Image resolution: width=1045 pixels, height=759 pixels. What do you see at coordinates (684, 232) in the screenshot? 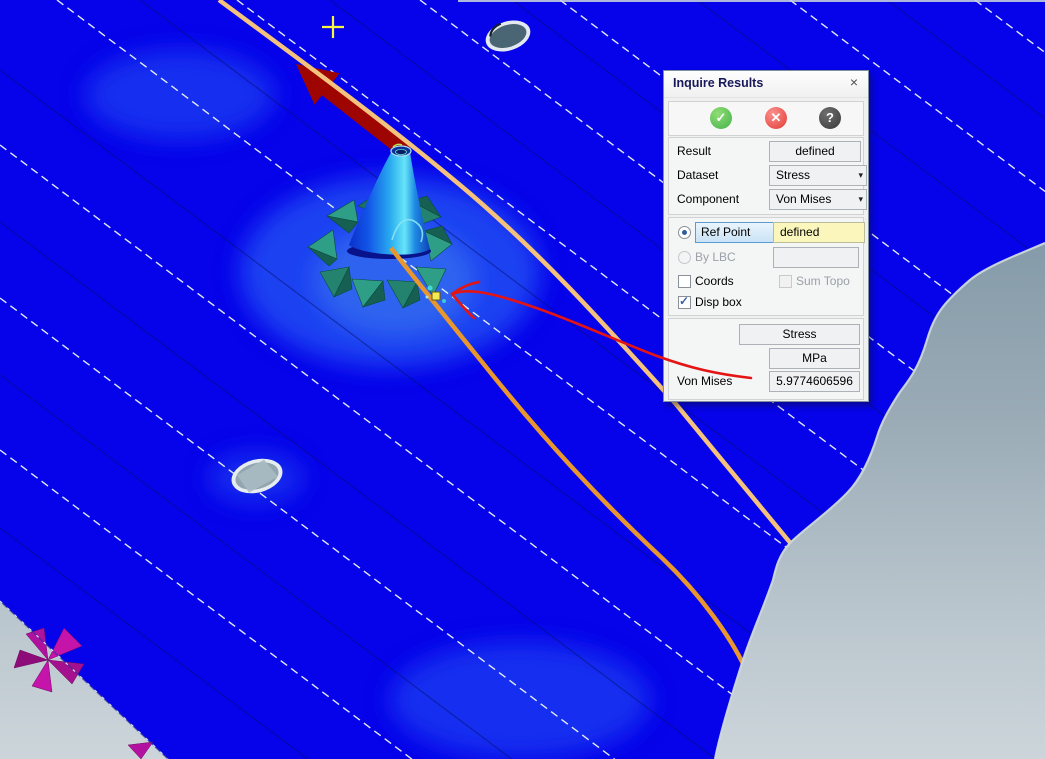
I see `ref-point-radio` at bounding box center [684, 232].